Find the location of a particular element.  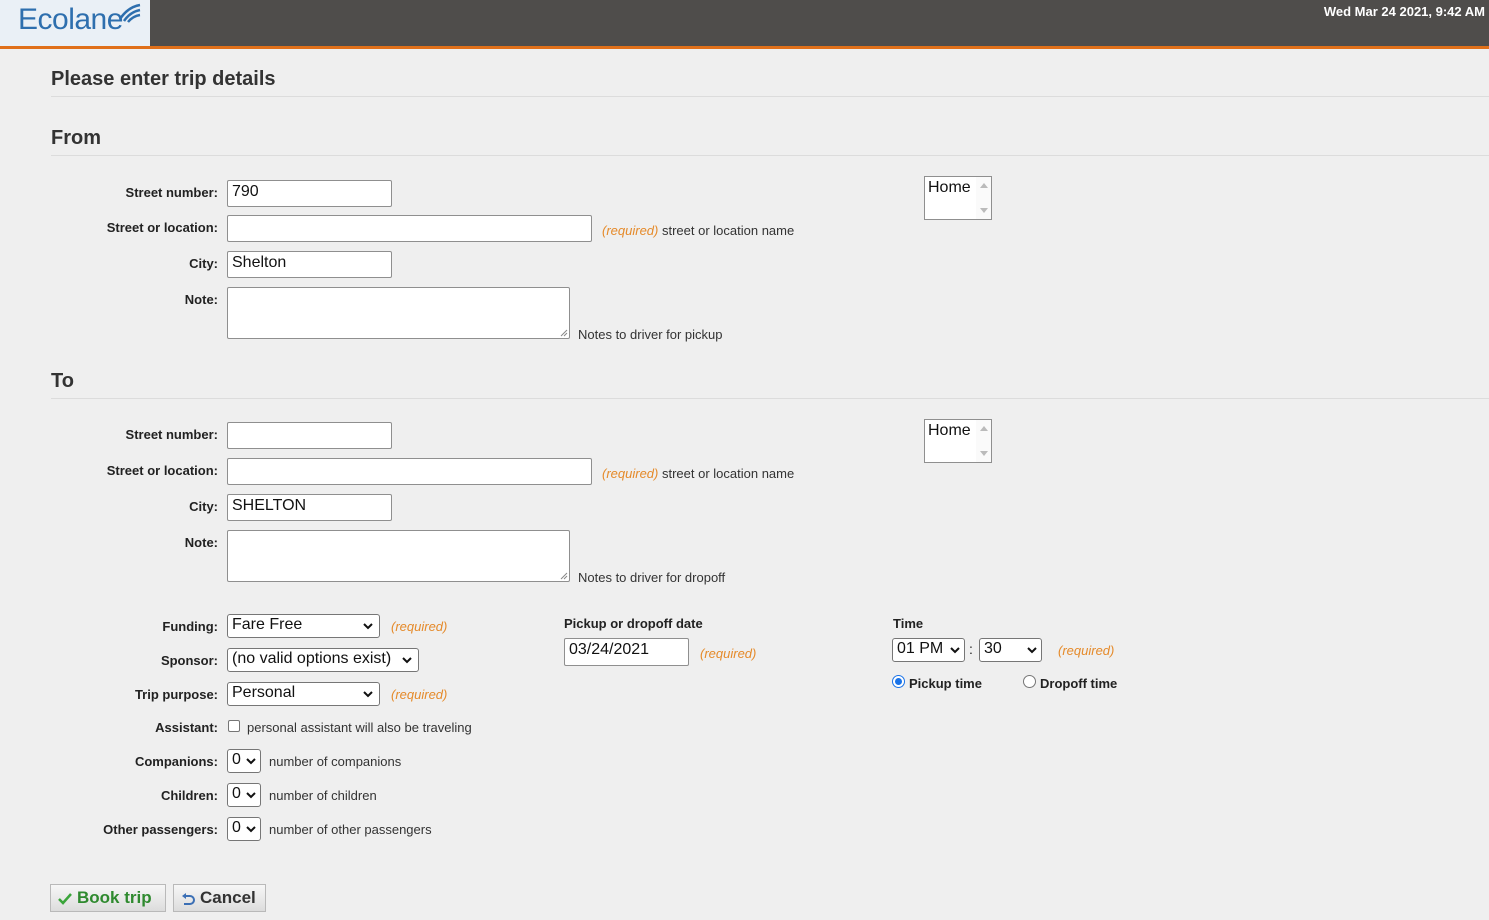

funding-label: Funding: is located at coordinates (190, 626).